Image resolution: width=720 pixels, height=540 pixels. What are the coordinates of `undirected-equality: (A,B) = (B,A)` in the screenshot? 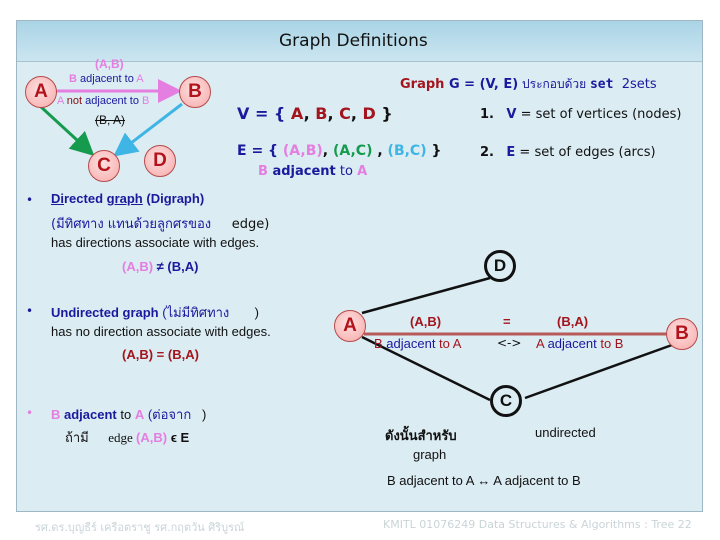 It's located at (160, 354).